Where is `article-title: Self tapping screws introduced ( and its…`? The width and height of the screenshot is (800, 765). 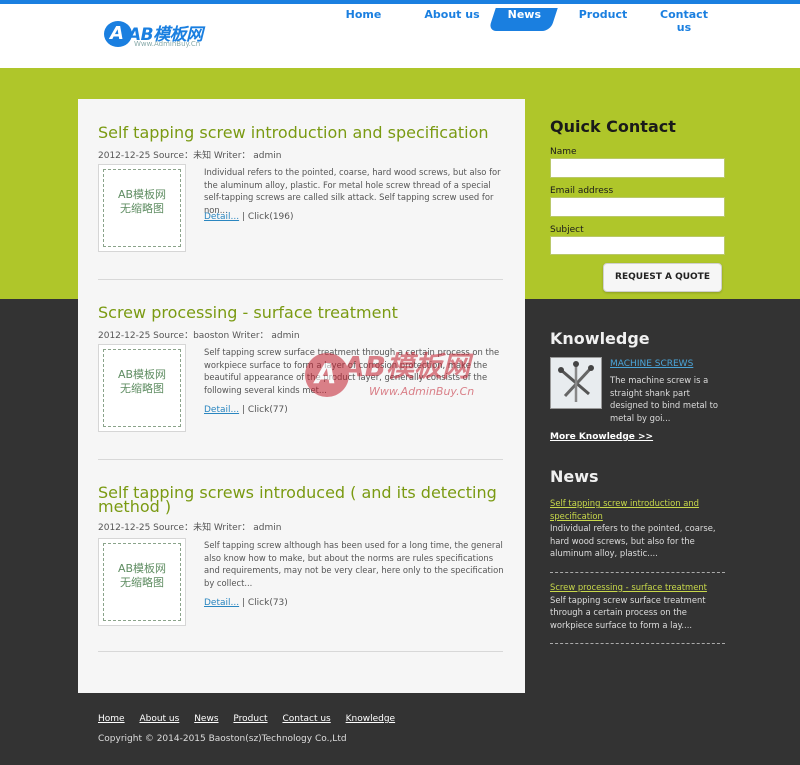 article-title: Self tapping screws introduced ( and its… is located at coordinates (300, 500).